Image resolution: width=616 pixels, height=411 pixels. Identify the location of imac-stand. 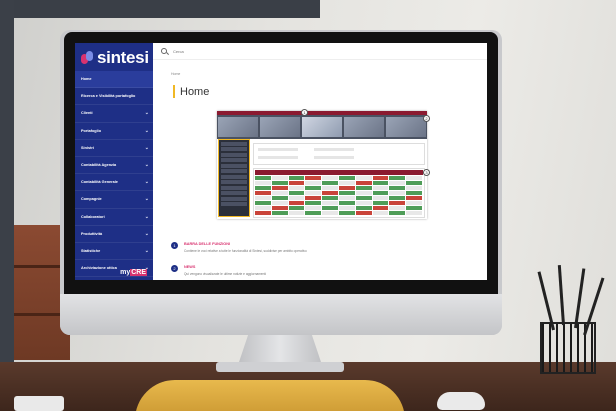
(280, 350).